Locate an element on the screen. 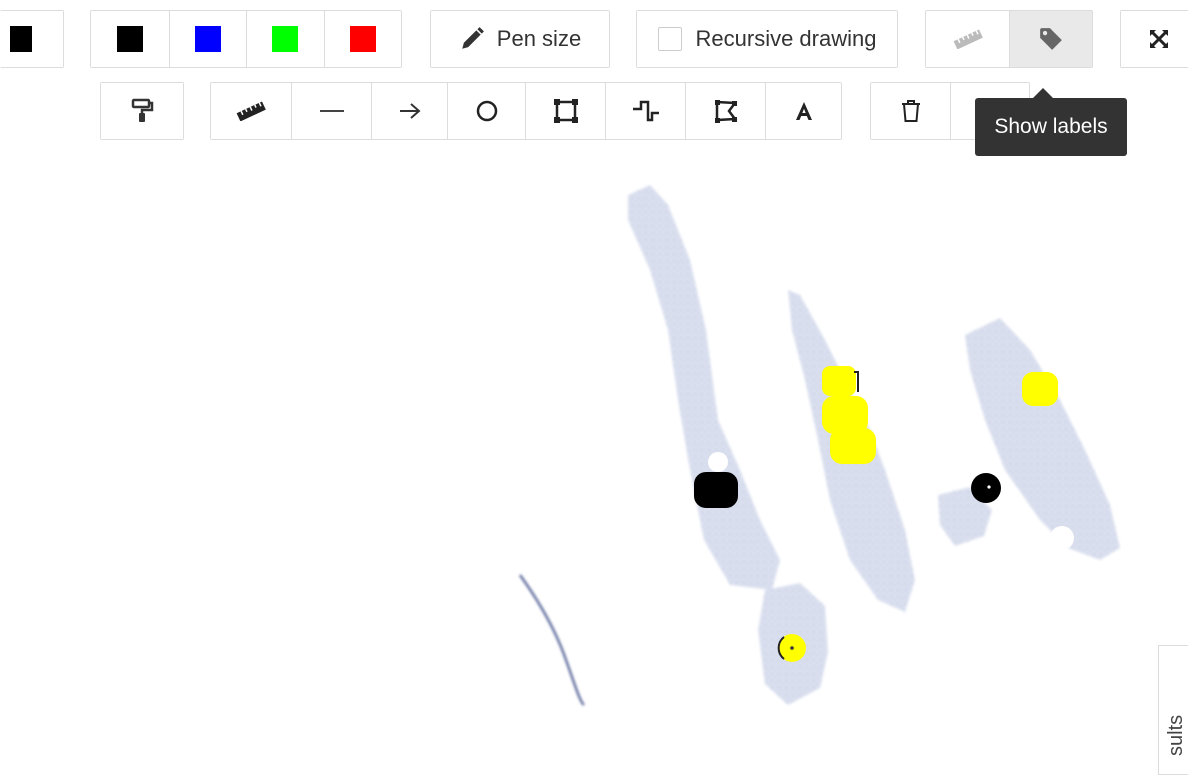 The width and height of the screenshot is (1188, 775). show-labels-button is located at coordinates (1050, 39).